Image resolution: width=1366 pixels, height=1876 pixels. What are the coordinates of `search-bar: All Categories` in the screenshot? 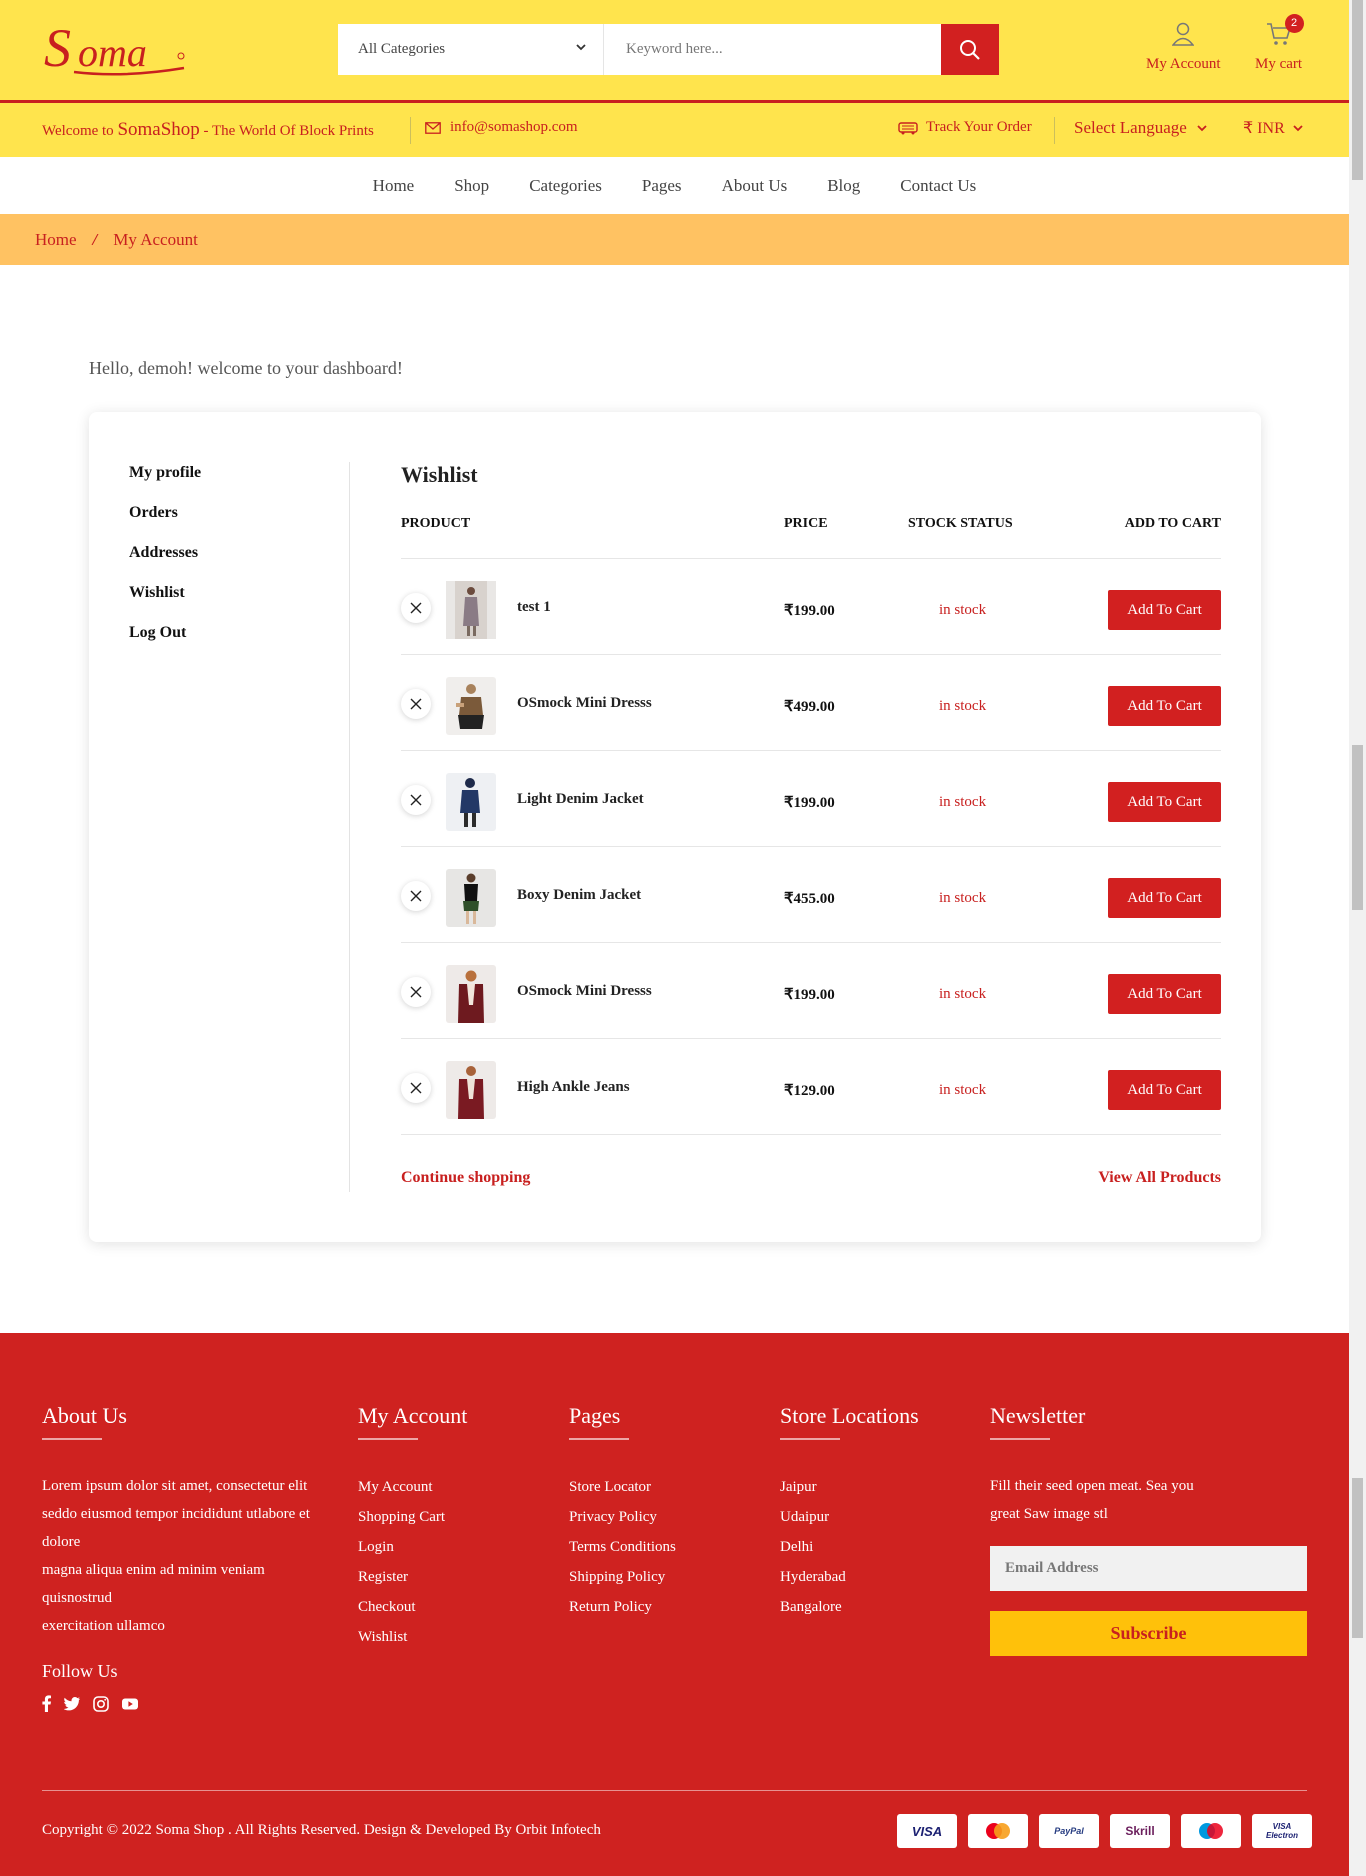 It's located at (668, 49).